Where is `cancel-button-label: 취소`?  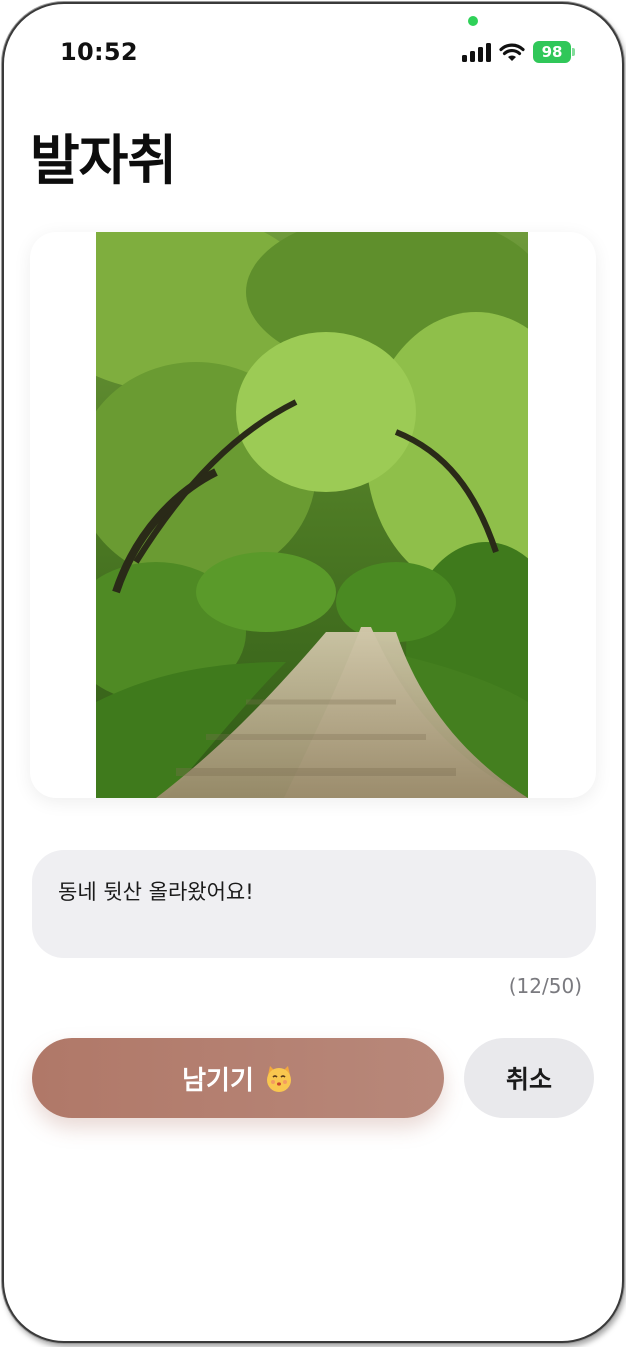 cancel-button-label: 취소 is located at coordinates (528, 1079).